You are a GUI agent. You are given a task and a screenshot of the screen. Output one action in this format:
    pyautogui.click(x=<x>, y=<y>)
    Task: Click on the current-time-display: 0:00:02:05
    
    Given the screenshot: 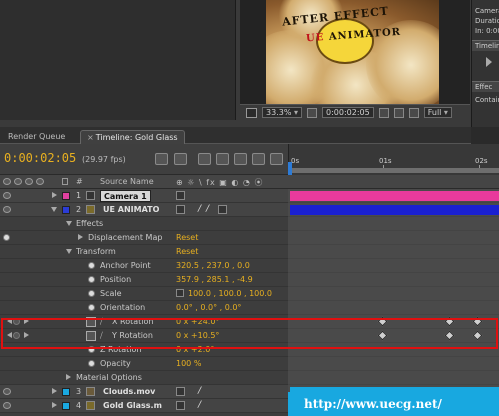 What is the action you would take?
    pyautogui.click(x=40, y=158)
    